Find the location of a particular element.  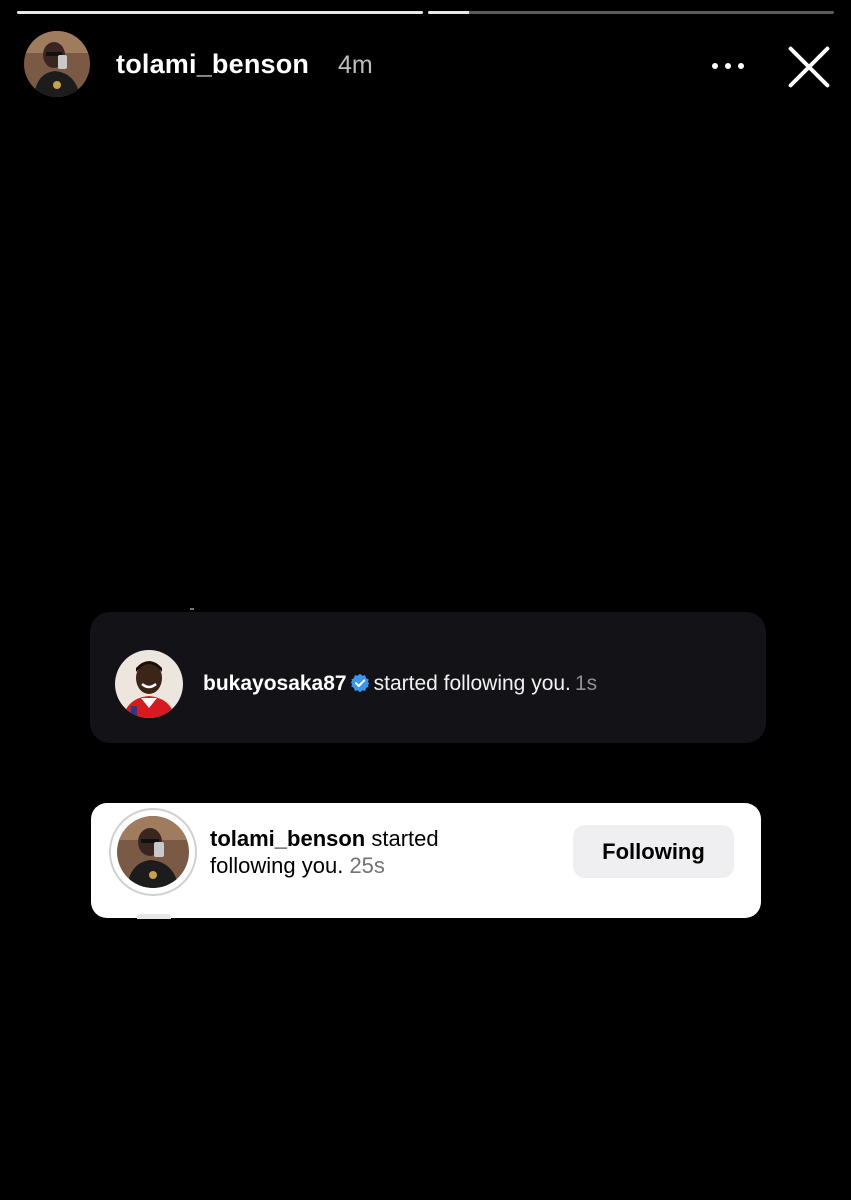

story-timestamp: 4m is located at coordinates (355, 65).